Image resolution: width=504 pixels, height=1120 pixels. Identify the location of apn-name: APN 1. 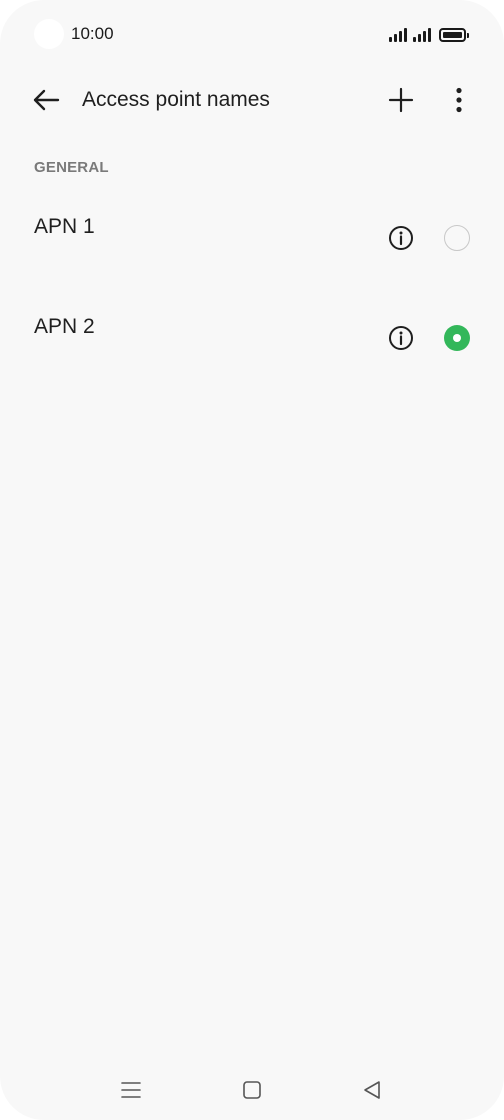
(64, 226).